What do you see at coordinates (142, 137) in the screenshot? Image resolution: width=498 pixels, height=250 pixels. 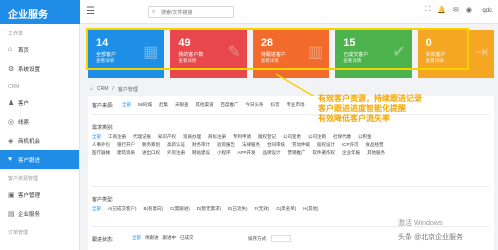 I see `filter-tag: 代理记账` at bounding box center [142, 137].